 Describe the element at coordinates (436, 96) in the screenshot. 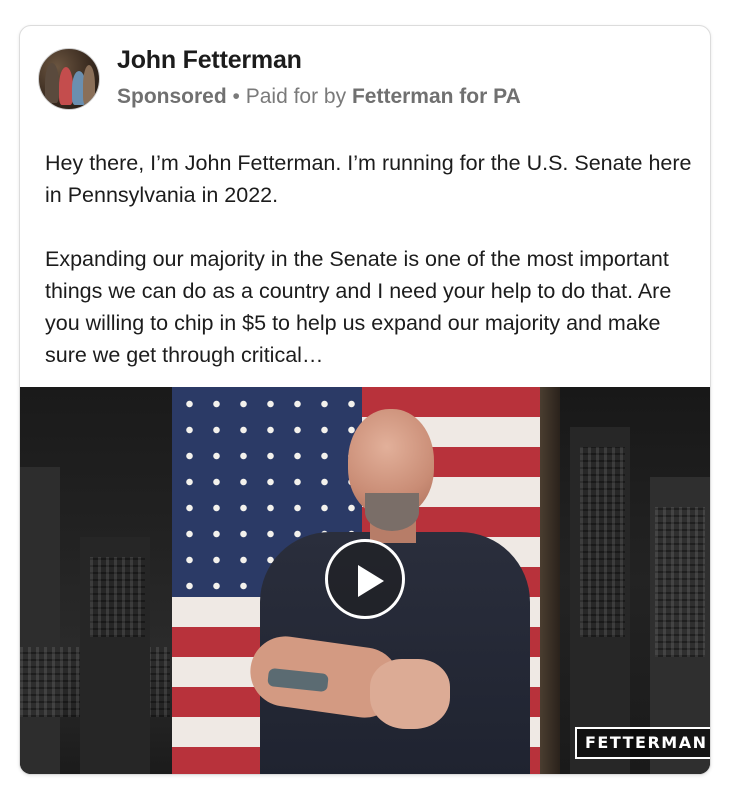

I see `paid-for-entity: Fetterman for PA` at that location.